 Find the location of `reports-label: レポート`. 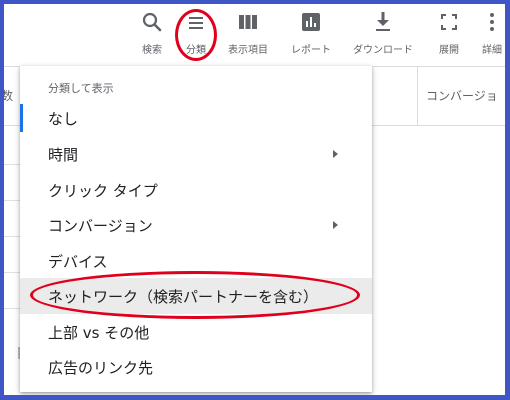

reports-label: レポート is located at coordinates (311, 50).